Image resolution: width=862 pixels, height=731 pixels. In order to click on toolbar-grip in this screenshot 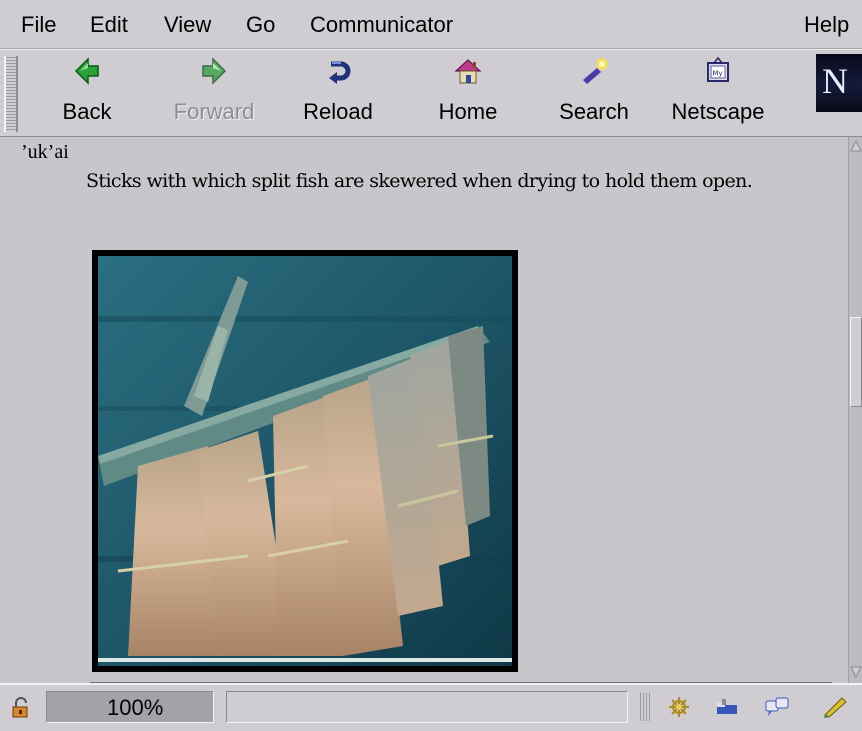, I will do `click(11, 94)`.